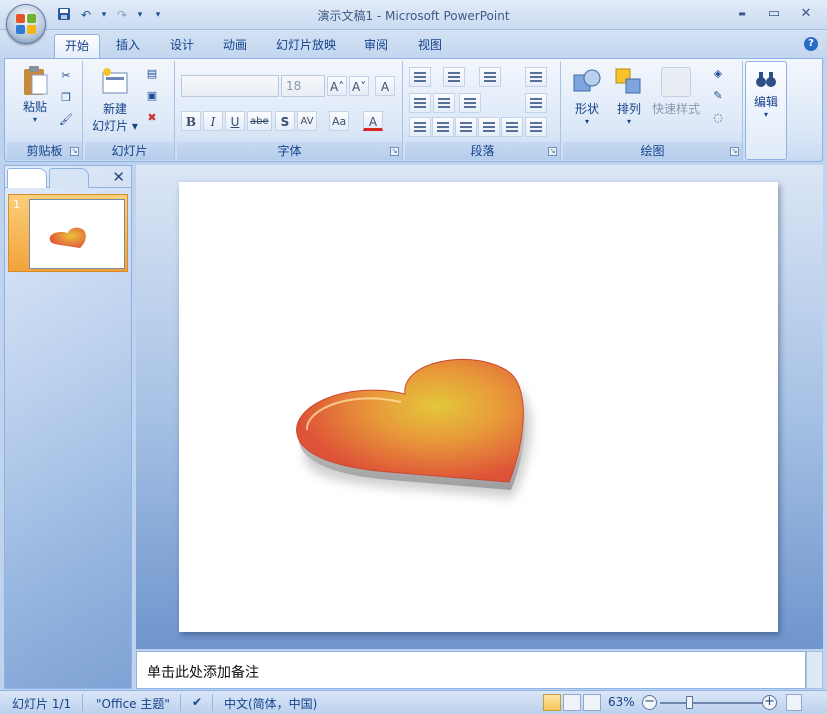 Image resolution: width=827 pixels, height=714 pixels. I want to click on drawing-launcher-icon: ↘, so click(734, 151).